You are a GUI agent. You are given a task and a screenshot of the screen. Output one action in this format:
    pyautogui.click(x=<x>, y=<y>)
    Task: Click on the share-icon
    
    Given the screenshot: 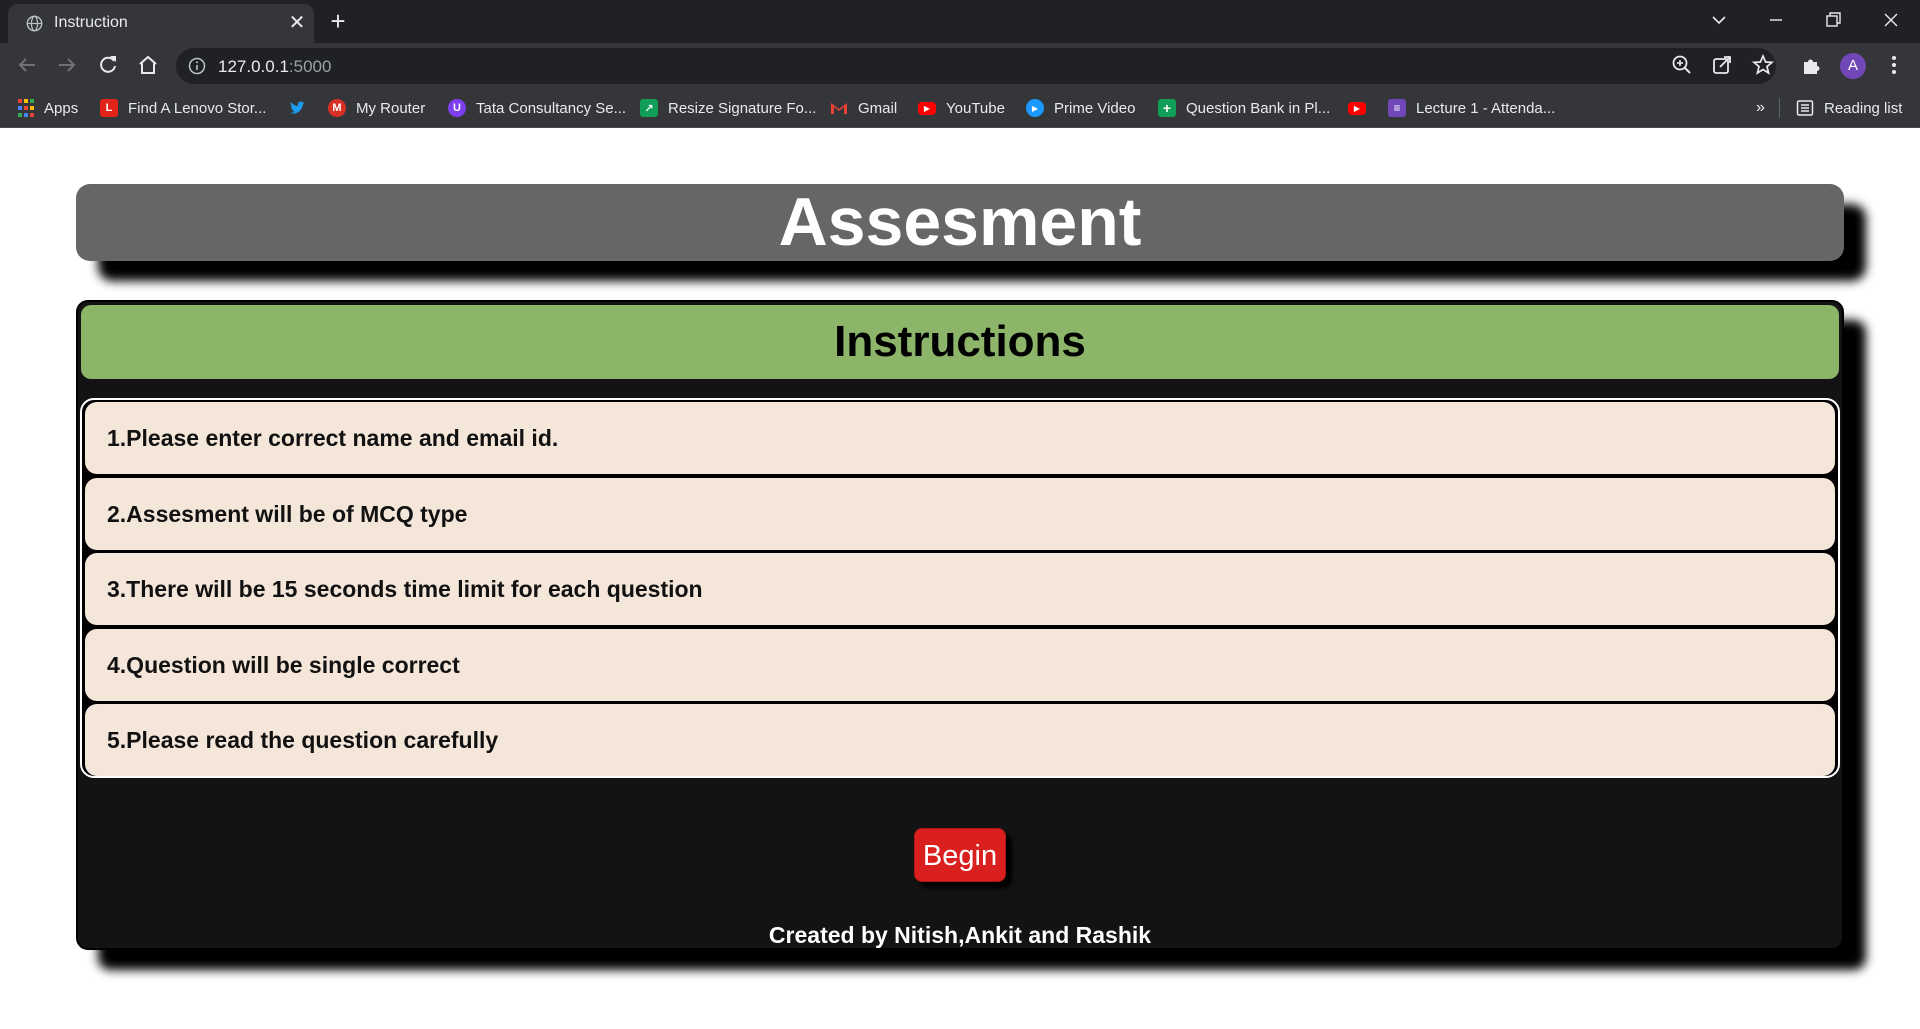 What is the action you would take?
    pyautogui.click(x=1722, y=65)
    